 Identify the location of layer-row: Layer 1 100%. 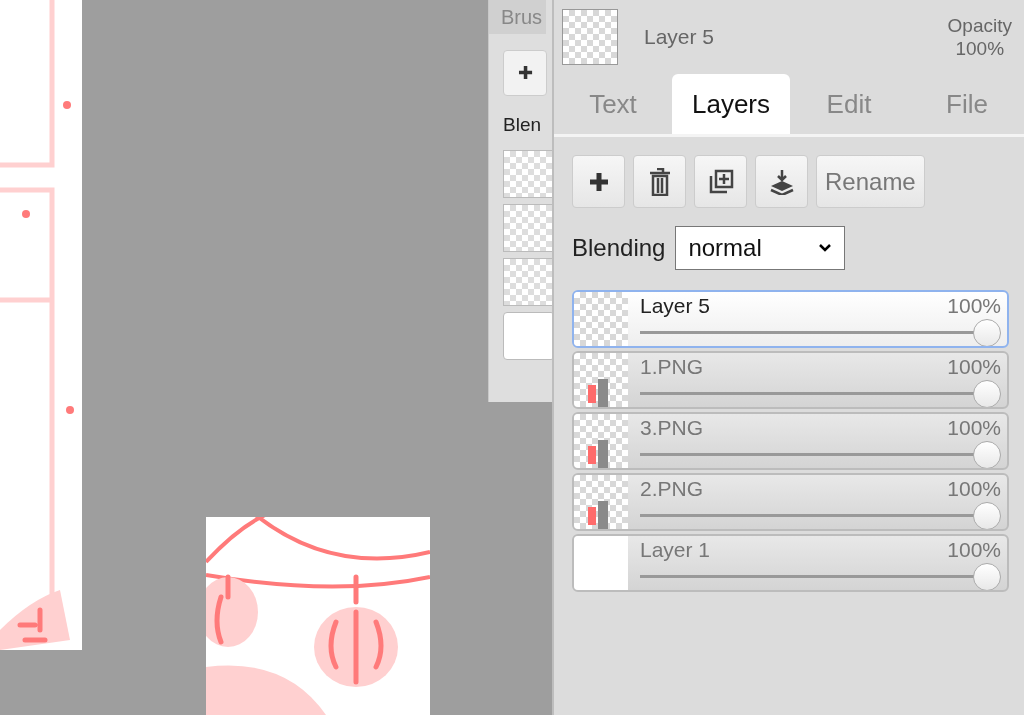
(790, 563).